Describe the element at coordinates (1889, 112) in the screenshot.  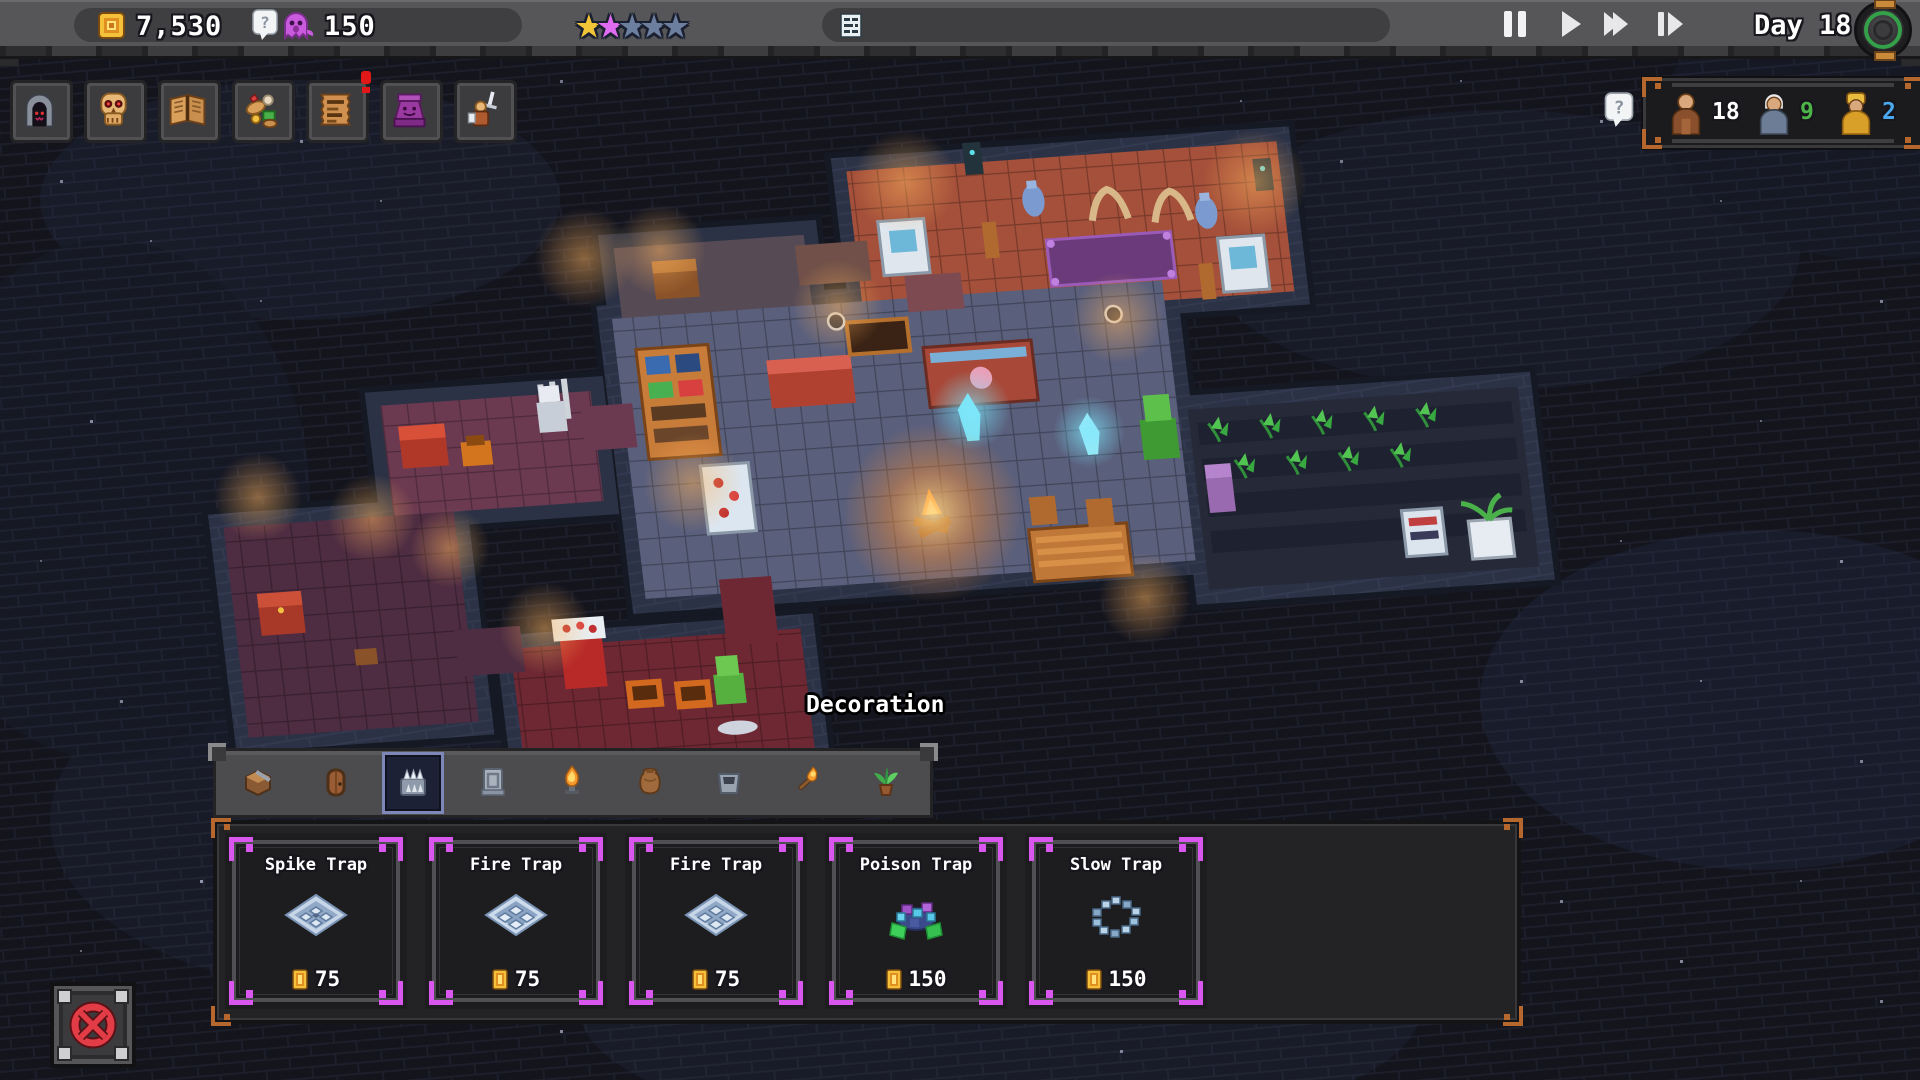
I see `noble-count: 2` at that location.